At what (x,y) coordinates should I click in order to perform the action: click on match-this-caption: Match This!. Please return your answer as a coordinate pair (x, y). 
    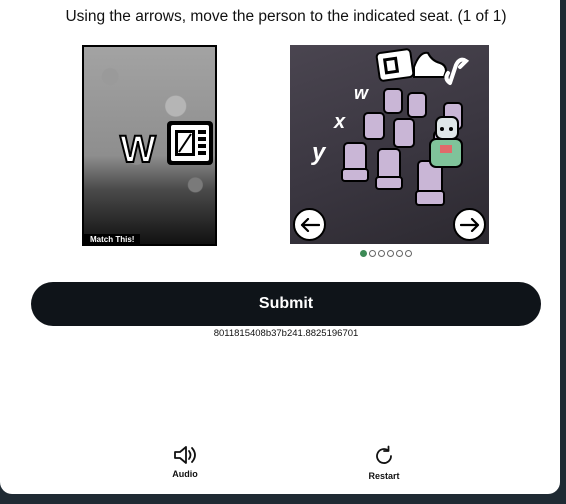
    Looking at the image, I should click on (112, 239).